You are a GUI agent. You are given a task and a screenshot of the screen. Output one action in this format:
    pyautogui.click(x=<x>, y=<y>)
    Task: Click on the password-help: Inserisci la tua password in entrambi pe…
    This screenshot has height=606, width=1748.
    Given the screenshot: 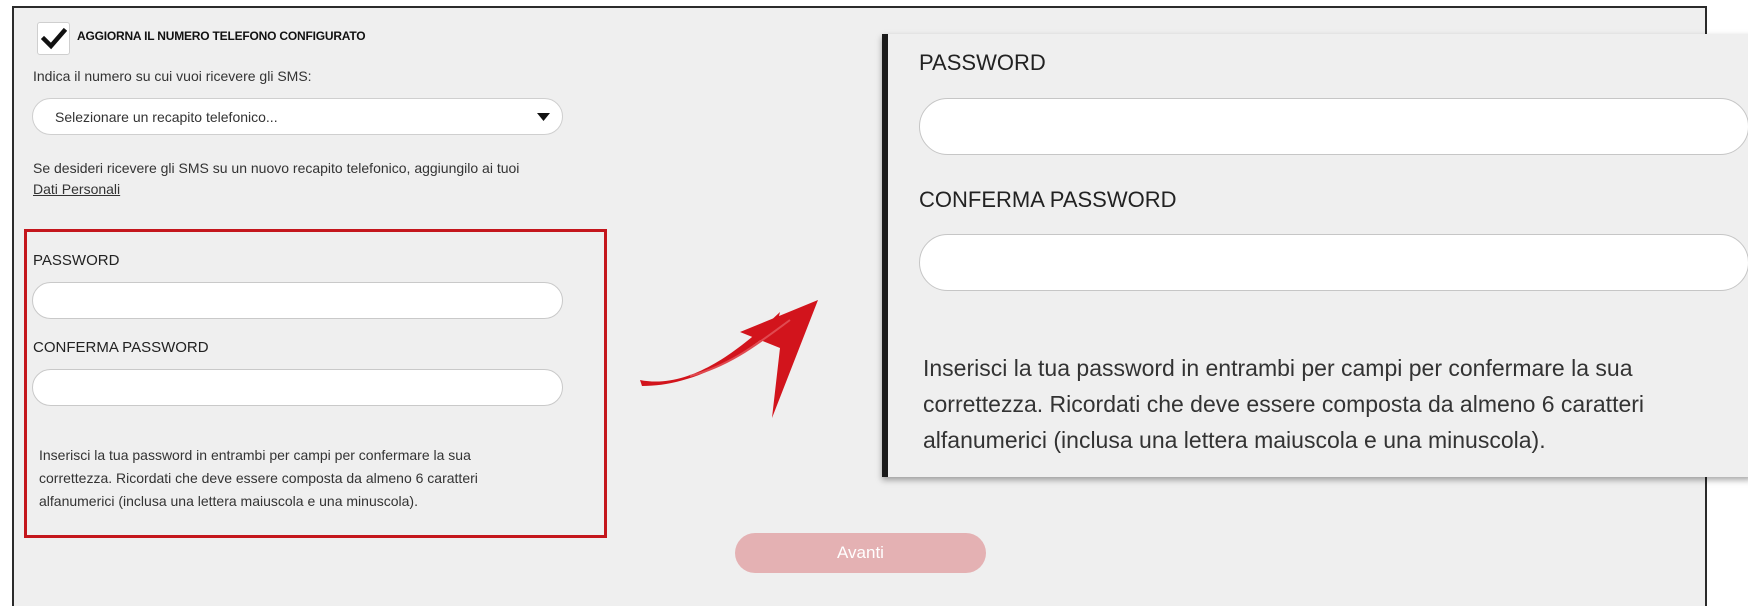 What is the action you would take?
    pyautogui.click(x=299, y=478)
    